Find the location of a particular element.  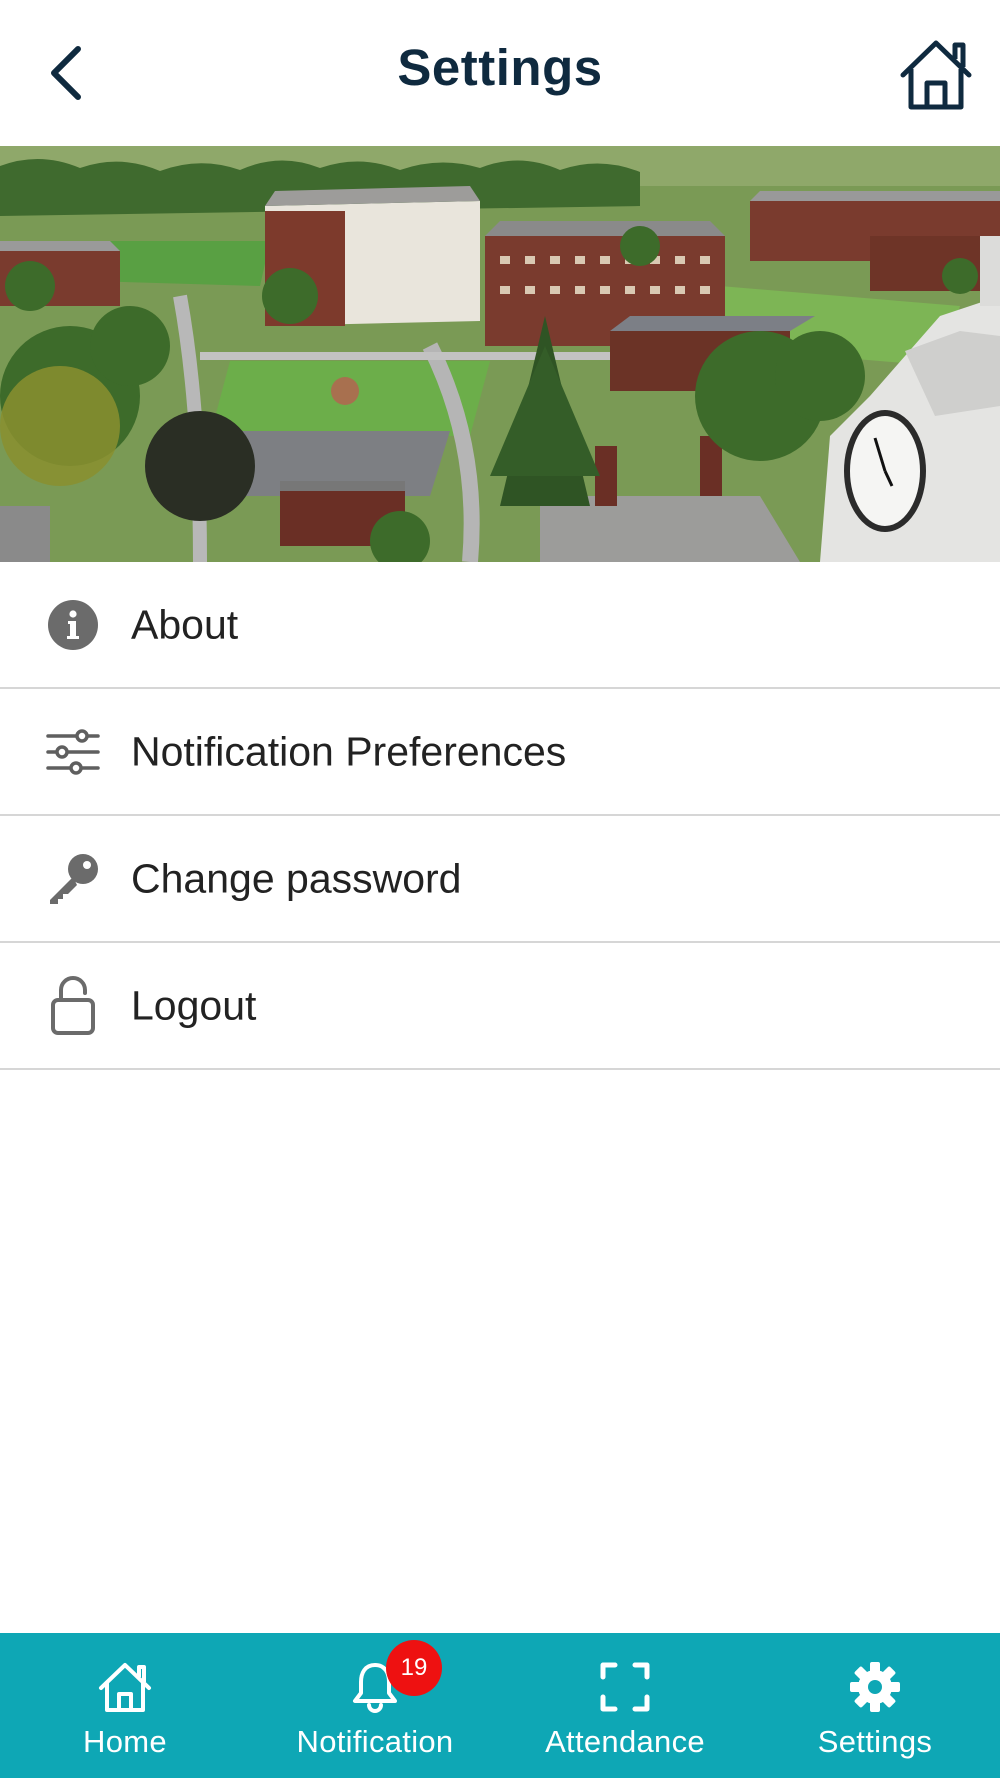

nav-label: Home is located at coordinates (125, 1741).